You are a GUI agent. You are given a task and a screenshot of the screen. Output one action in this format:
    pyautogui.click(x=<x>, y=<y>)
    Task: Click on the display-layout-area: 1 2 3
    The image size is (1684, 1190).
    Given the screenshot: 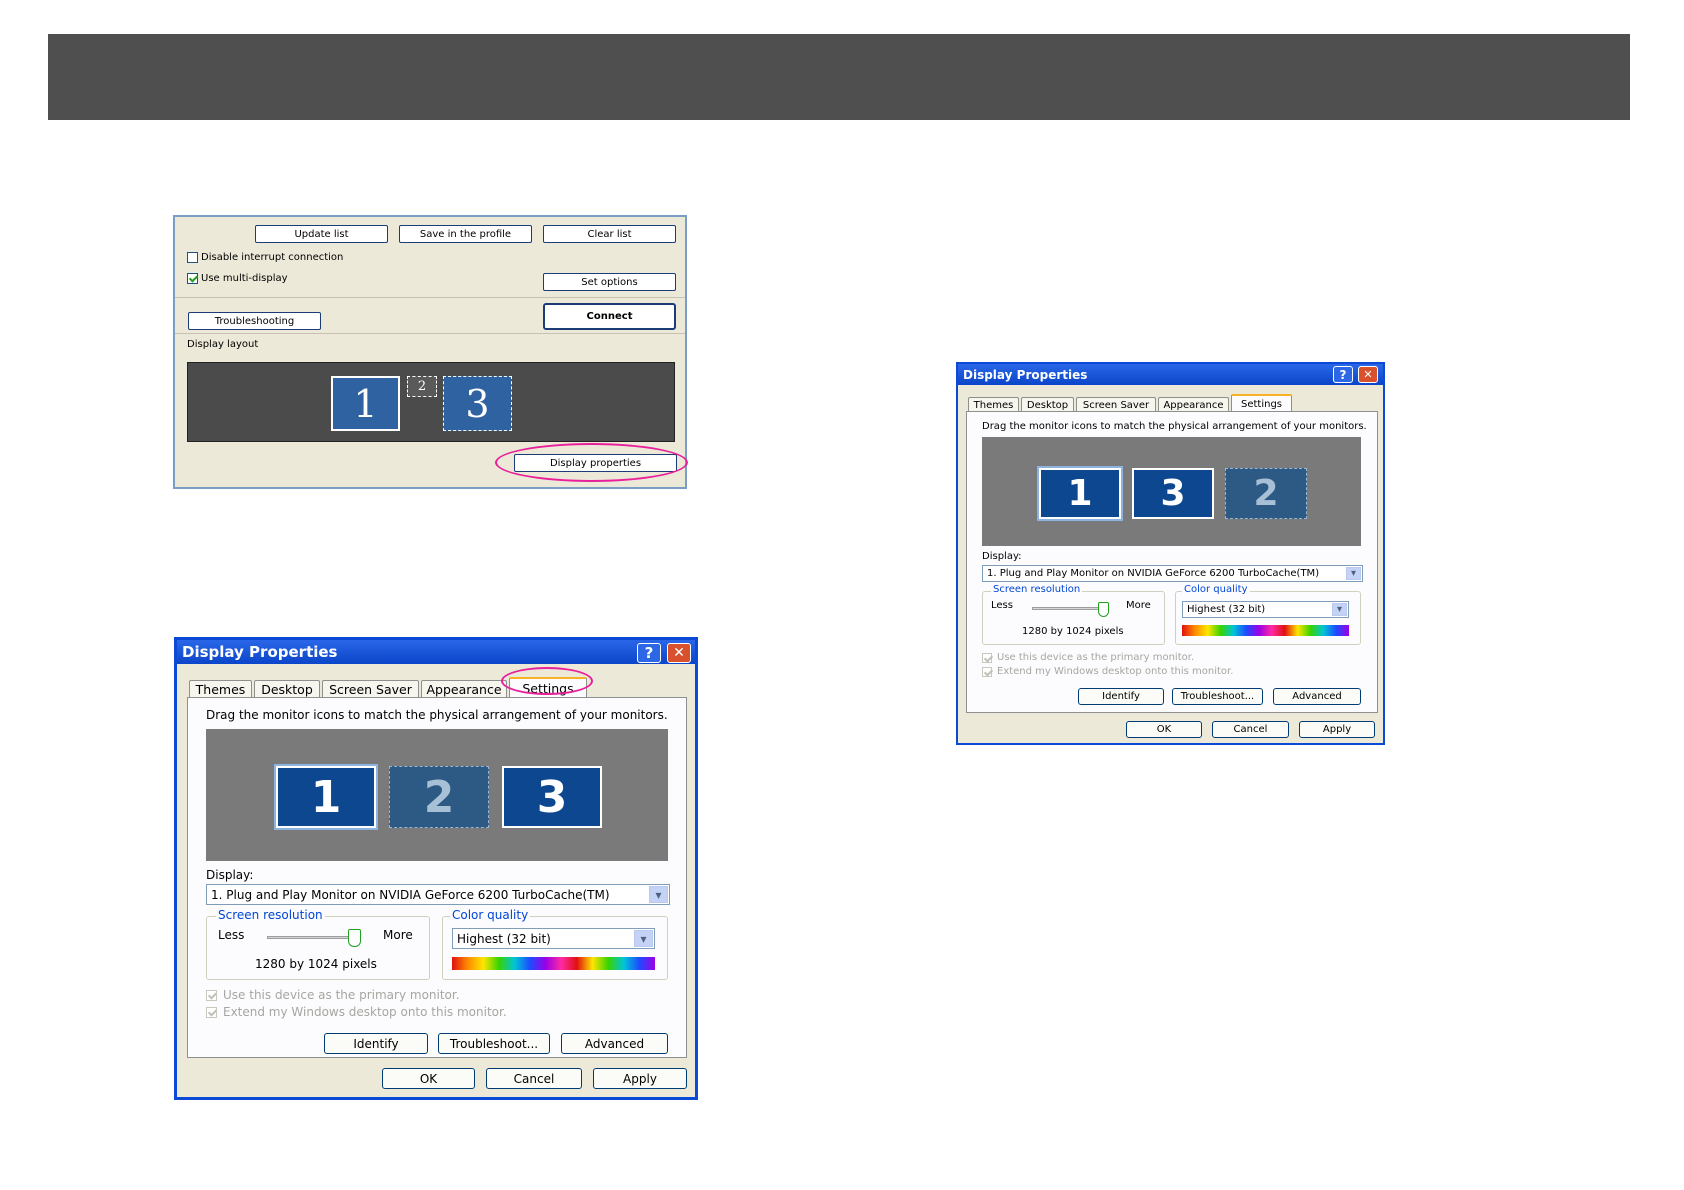 What is the action you would take?
    pyautogui.click(x=431, y=402)
    